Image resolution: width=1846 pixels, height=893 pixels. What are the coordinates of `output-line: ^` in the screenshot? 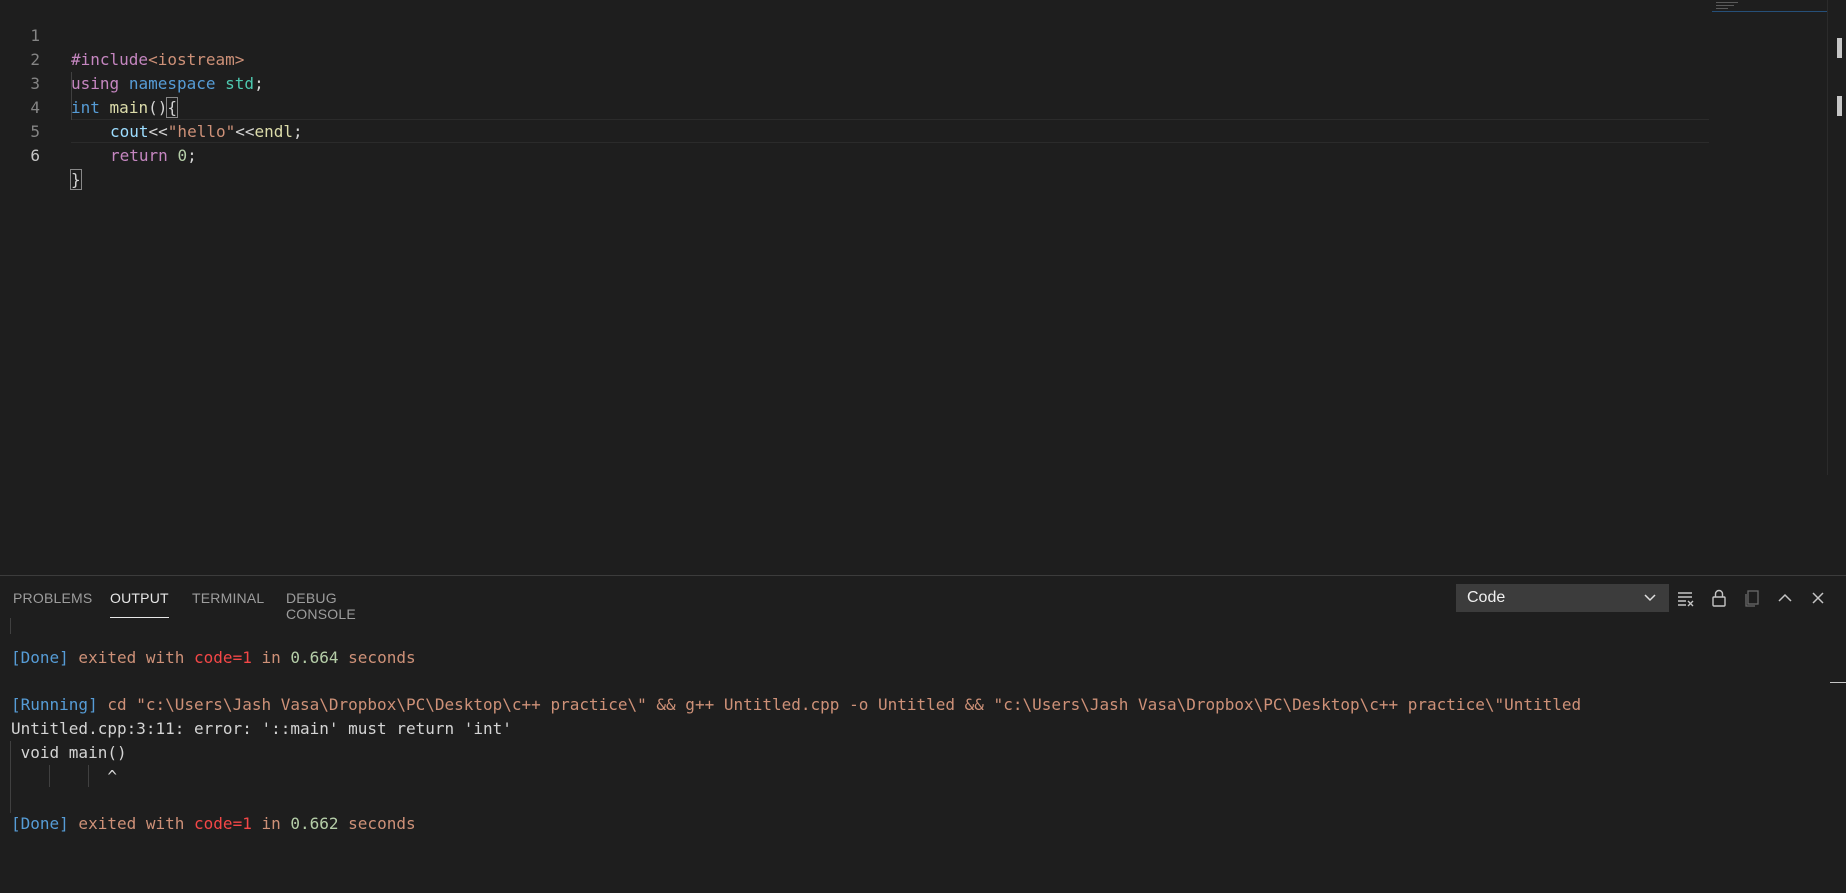 It's located at (64, 776).